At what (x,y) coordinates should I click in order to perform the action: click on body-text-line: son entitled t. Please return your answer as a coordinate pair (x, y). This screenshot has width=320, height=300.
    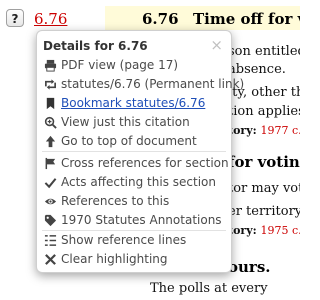
    Looking at the image, I should click on (264, 51).